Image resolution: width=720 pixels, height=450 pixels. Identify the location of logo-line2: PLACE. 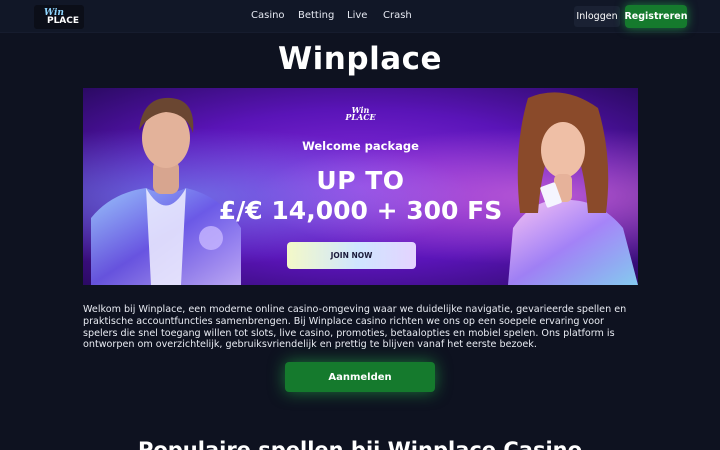
(63, 20).